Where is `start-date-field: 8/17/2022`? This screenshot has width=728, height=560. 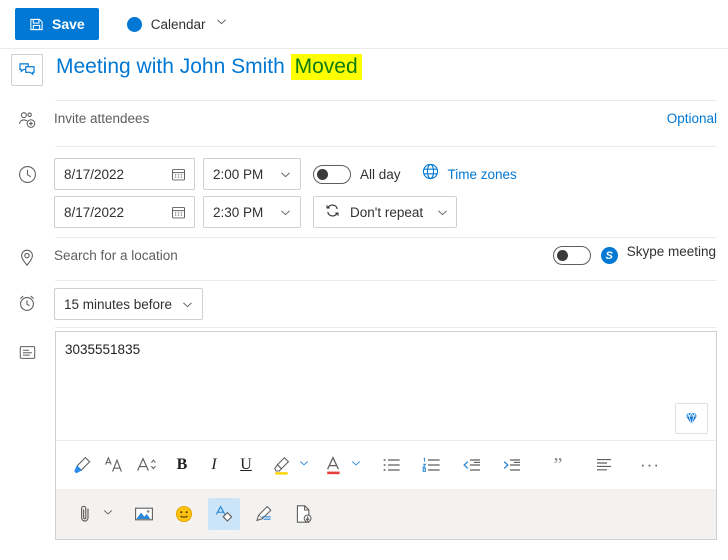 start-date-field: 8/17/2022 is located at coordinates (124, 174).